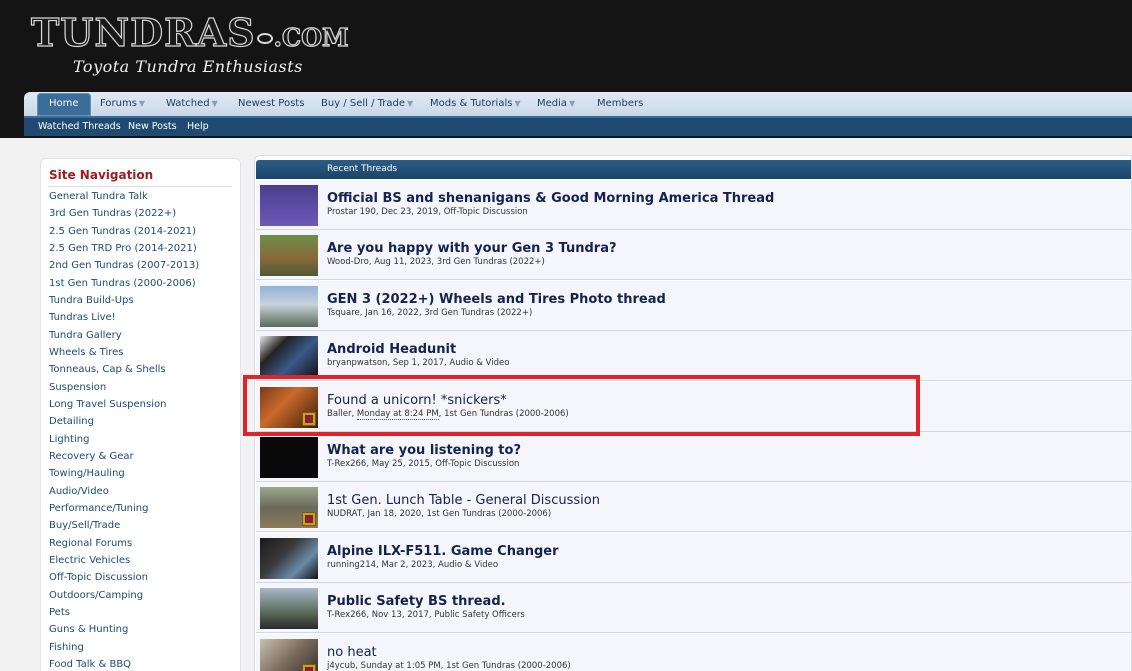  Describe the element at coordinates (124, 248) in the screenshot. I see `sidebar-item: 2.5 Gen TRD Pro (2014-2021)` at that location.